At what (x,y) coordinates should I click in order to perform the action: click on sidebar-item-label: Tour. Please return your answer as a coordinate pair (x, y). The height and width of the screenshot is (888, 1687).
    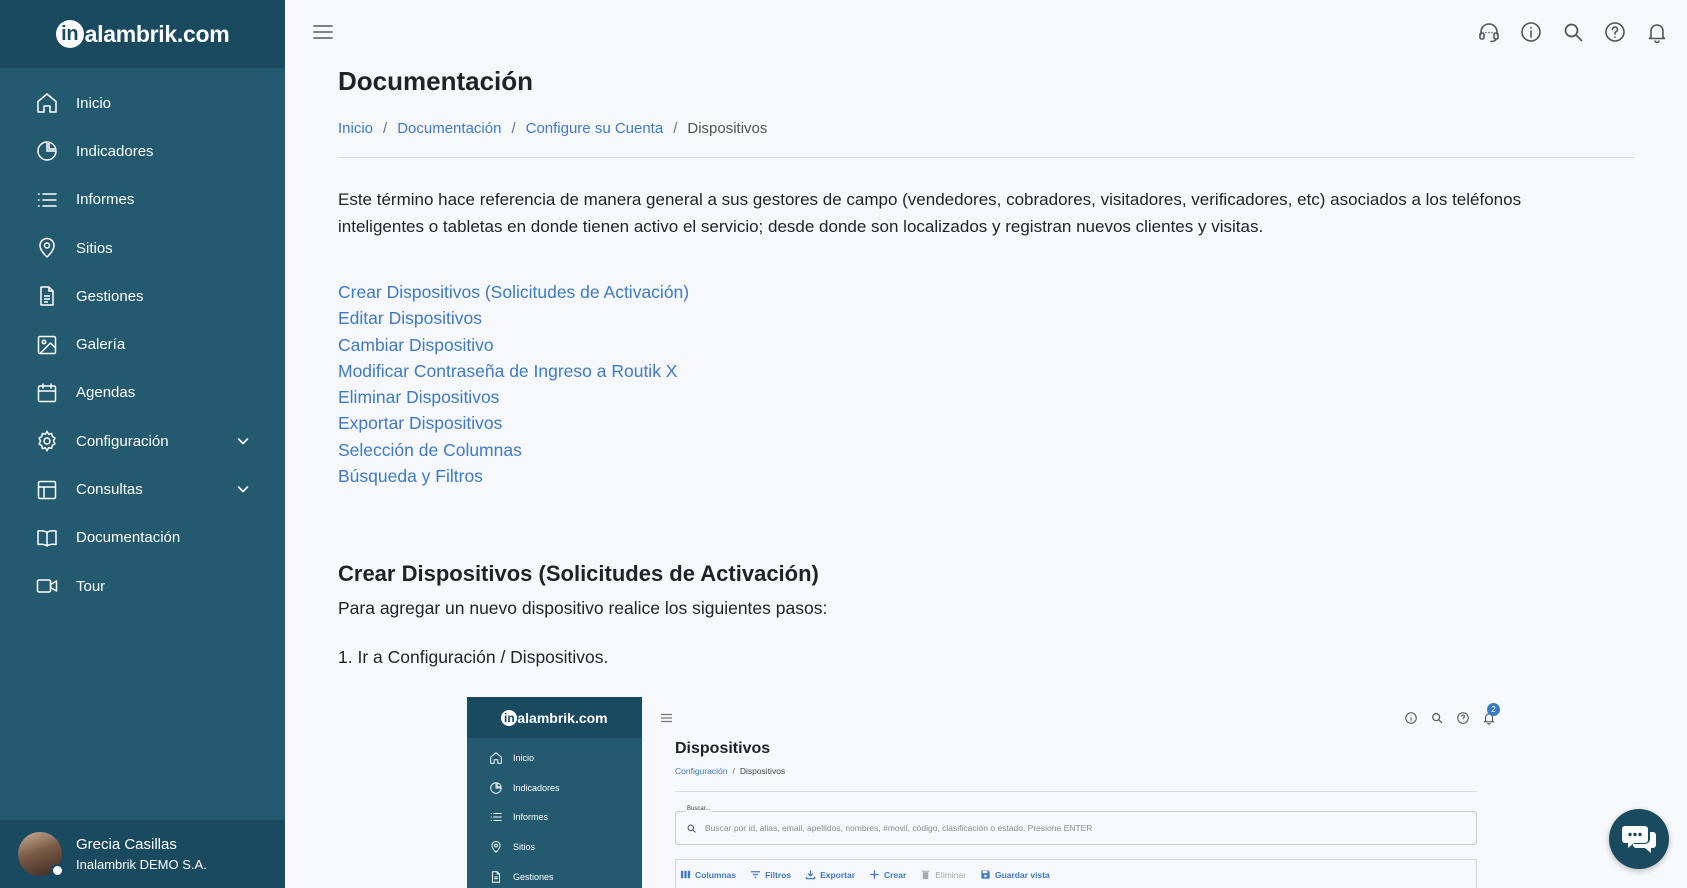
    Looking at the image, I should click on (91, 586).